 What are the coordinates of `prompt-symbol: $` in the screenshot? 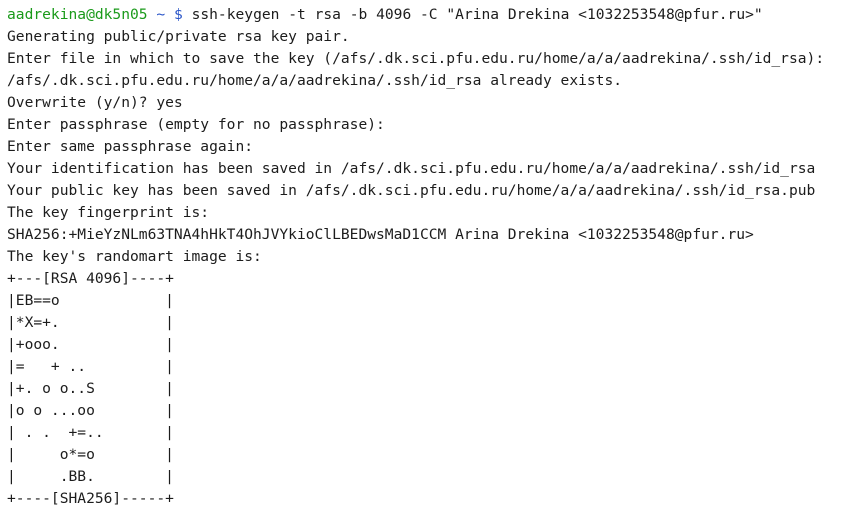 It's located at (178, 14).